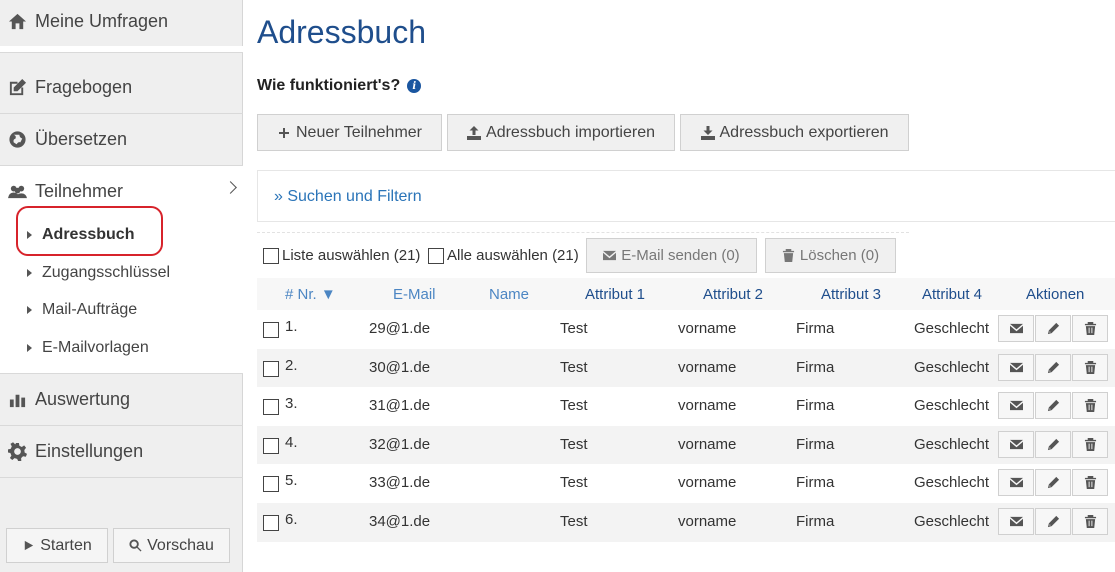  Describe the element at coordinates (95, 347) in the screenshot. I see `sidebar-item-label: E-Mailvorlagen` at that location.